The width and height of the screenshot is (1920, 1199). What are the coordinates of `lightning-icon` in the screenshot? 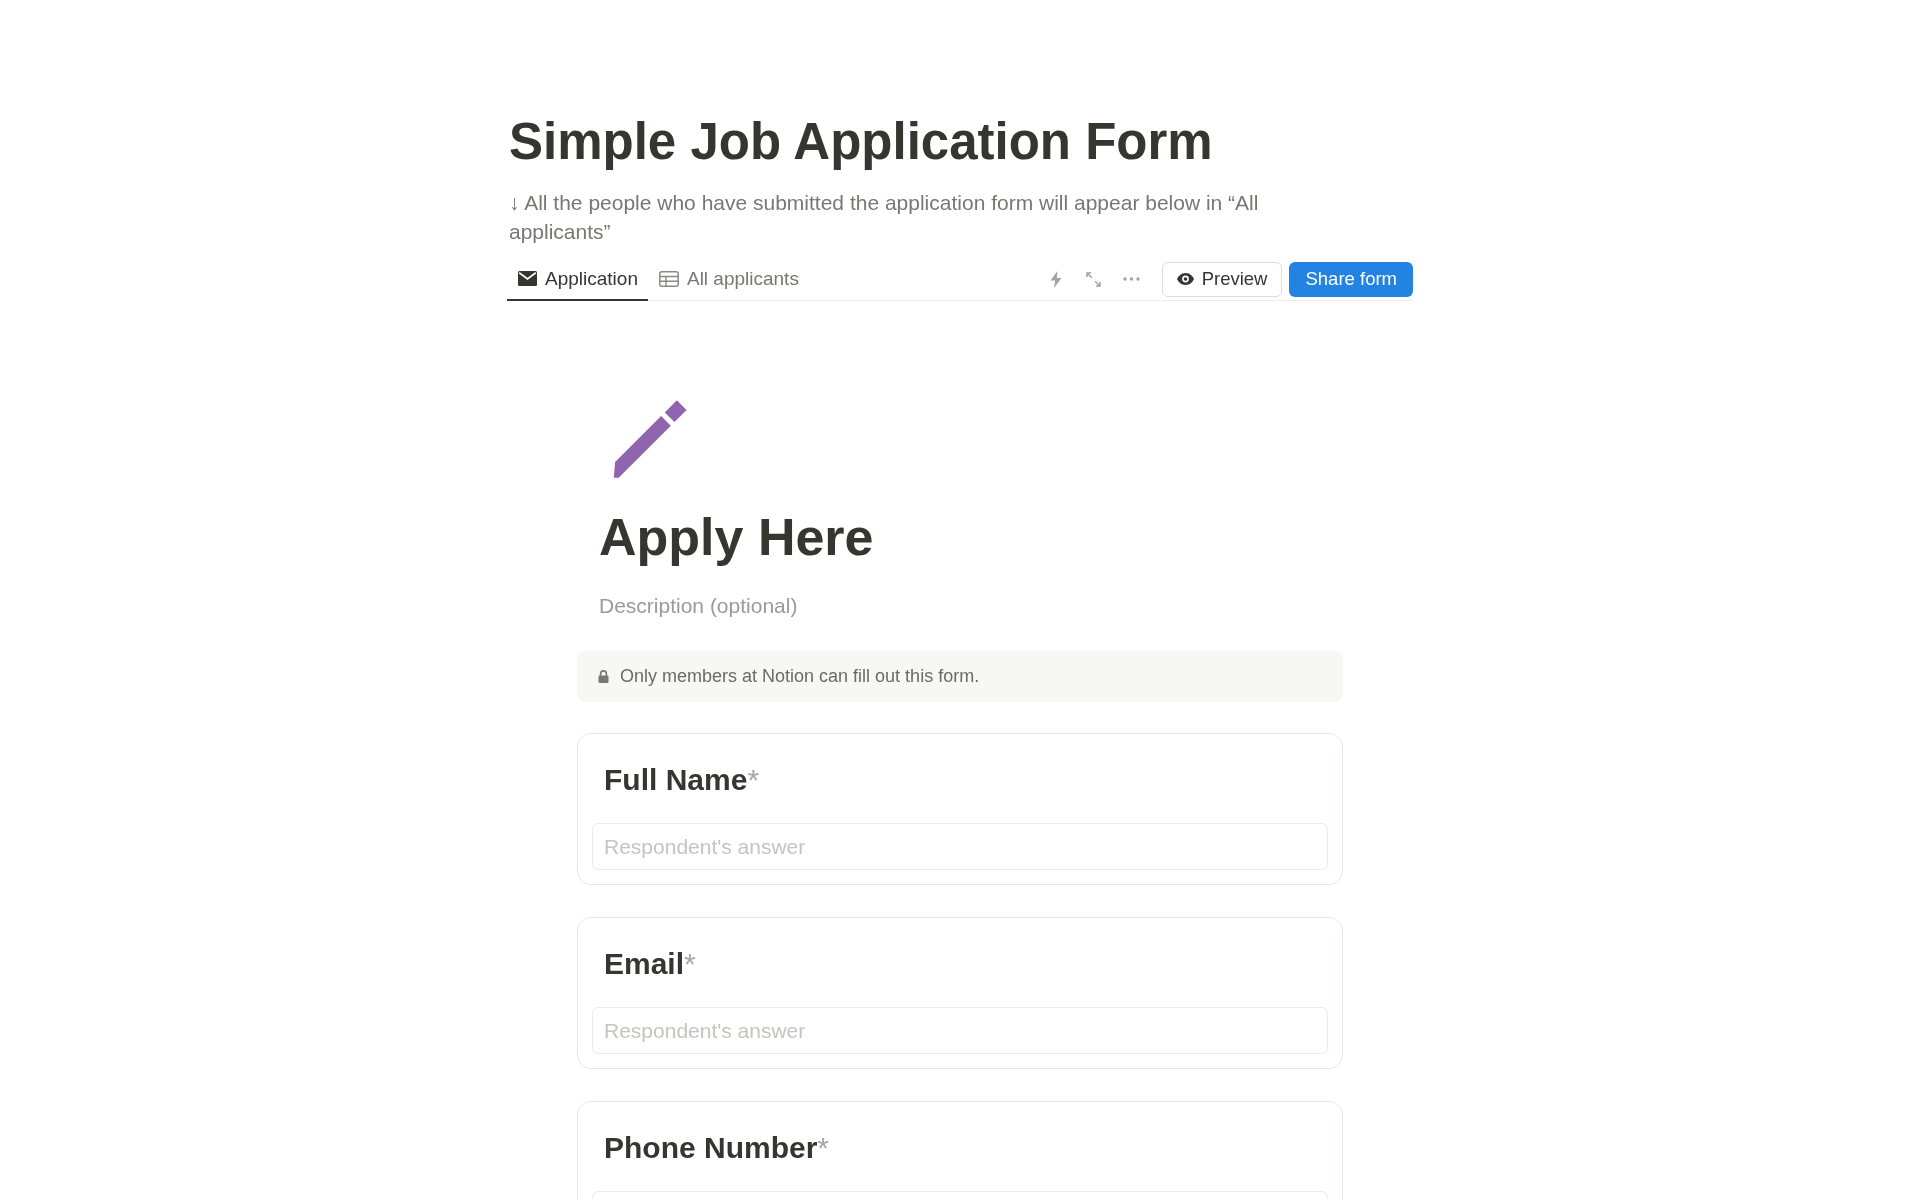 It's located at (1055, 279).